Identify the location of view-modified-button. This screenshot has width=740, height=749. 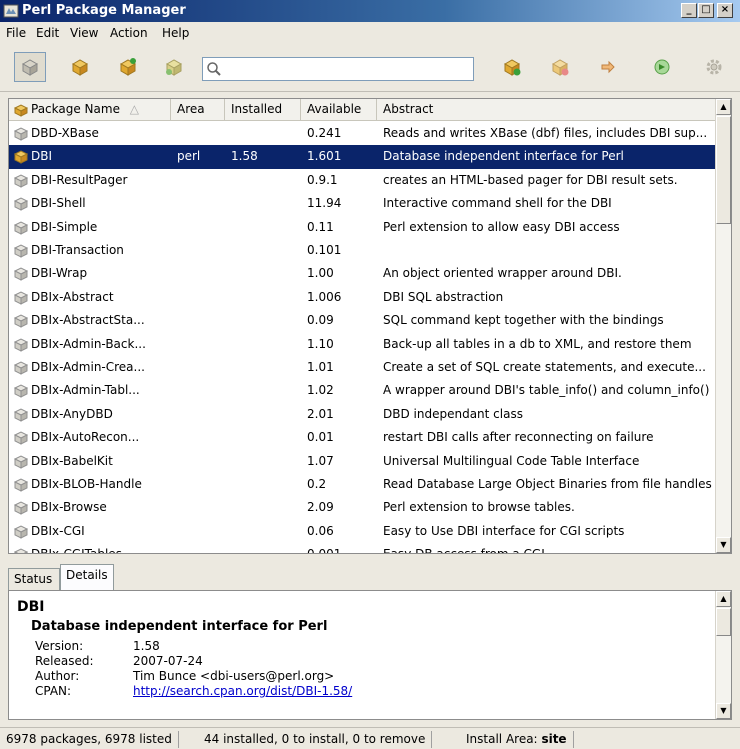
(174, 67).